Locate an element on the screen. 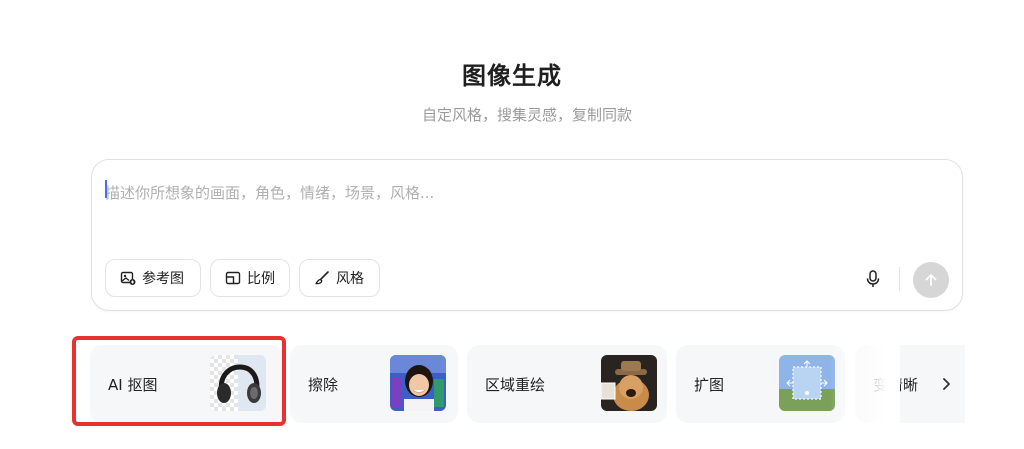 Image resolution: width=1024 pixels, height=449 pixels. carousel-next-button is located at coordinates (946, 384).